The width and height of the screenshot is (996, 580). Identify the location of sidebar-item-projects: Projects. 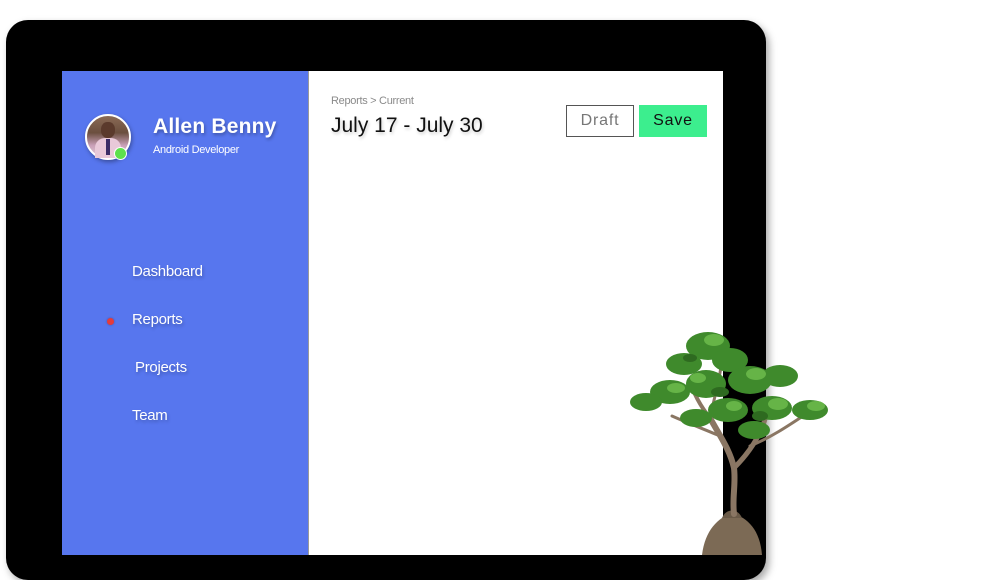
(161, 367).